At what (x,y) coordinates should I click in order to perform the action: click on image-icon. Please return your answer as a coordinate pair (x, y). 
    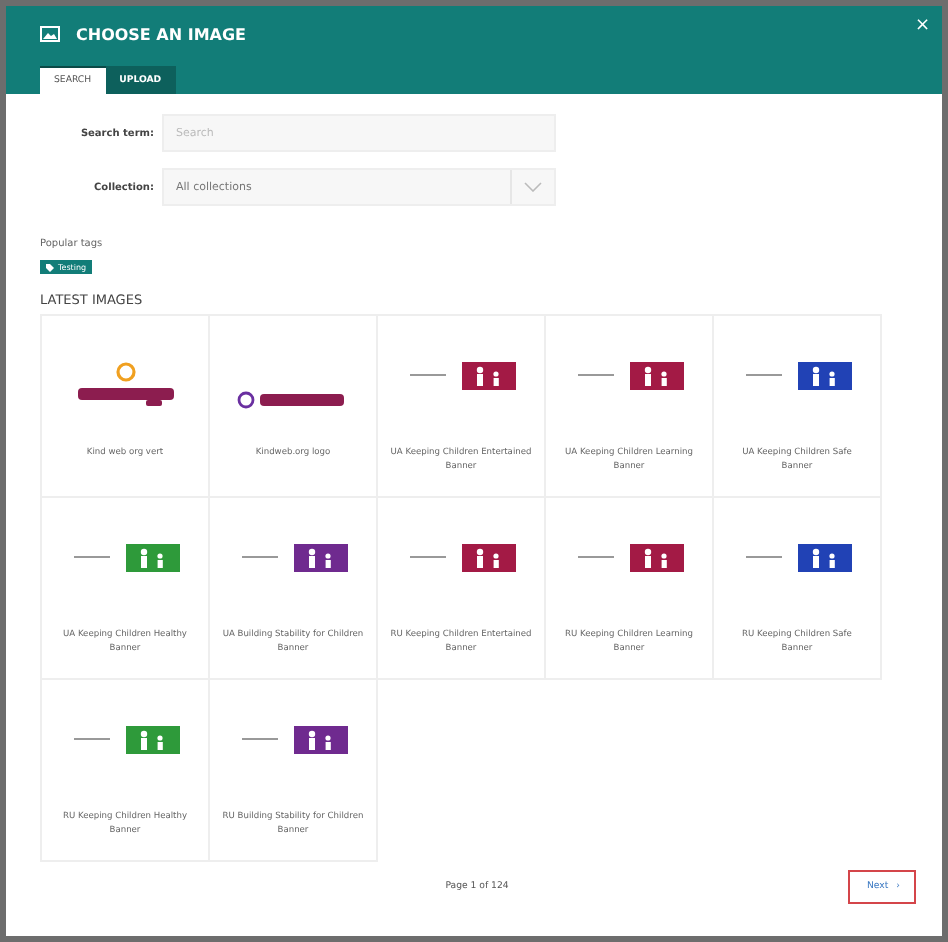
    Looking at the image, I should click on (50, 34).